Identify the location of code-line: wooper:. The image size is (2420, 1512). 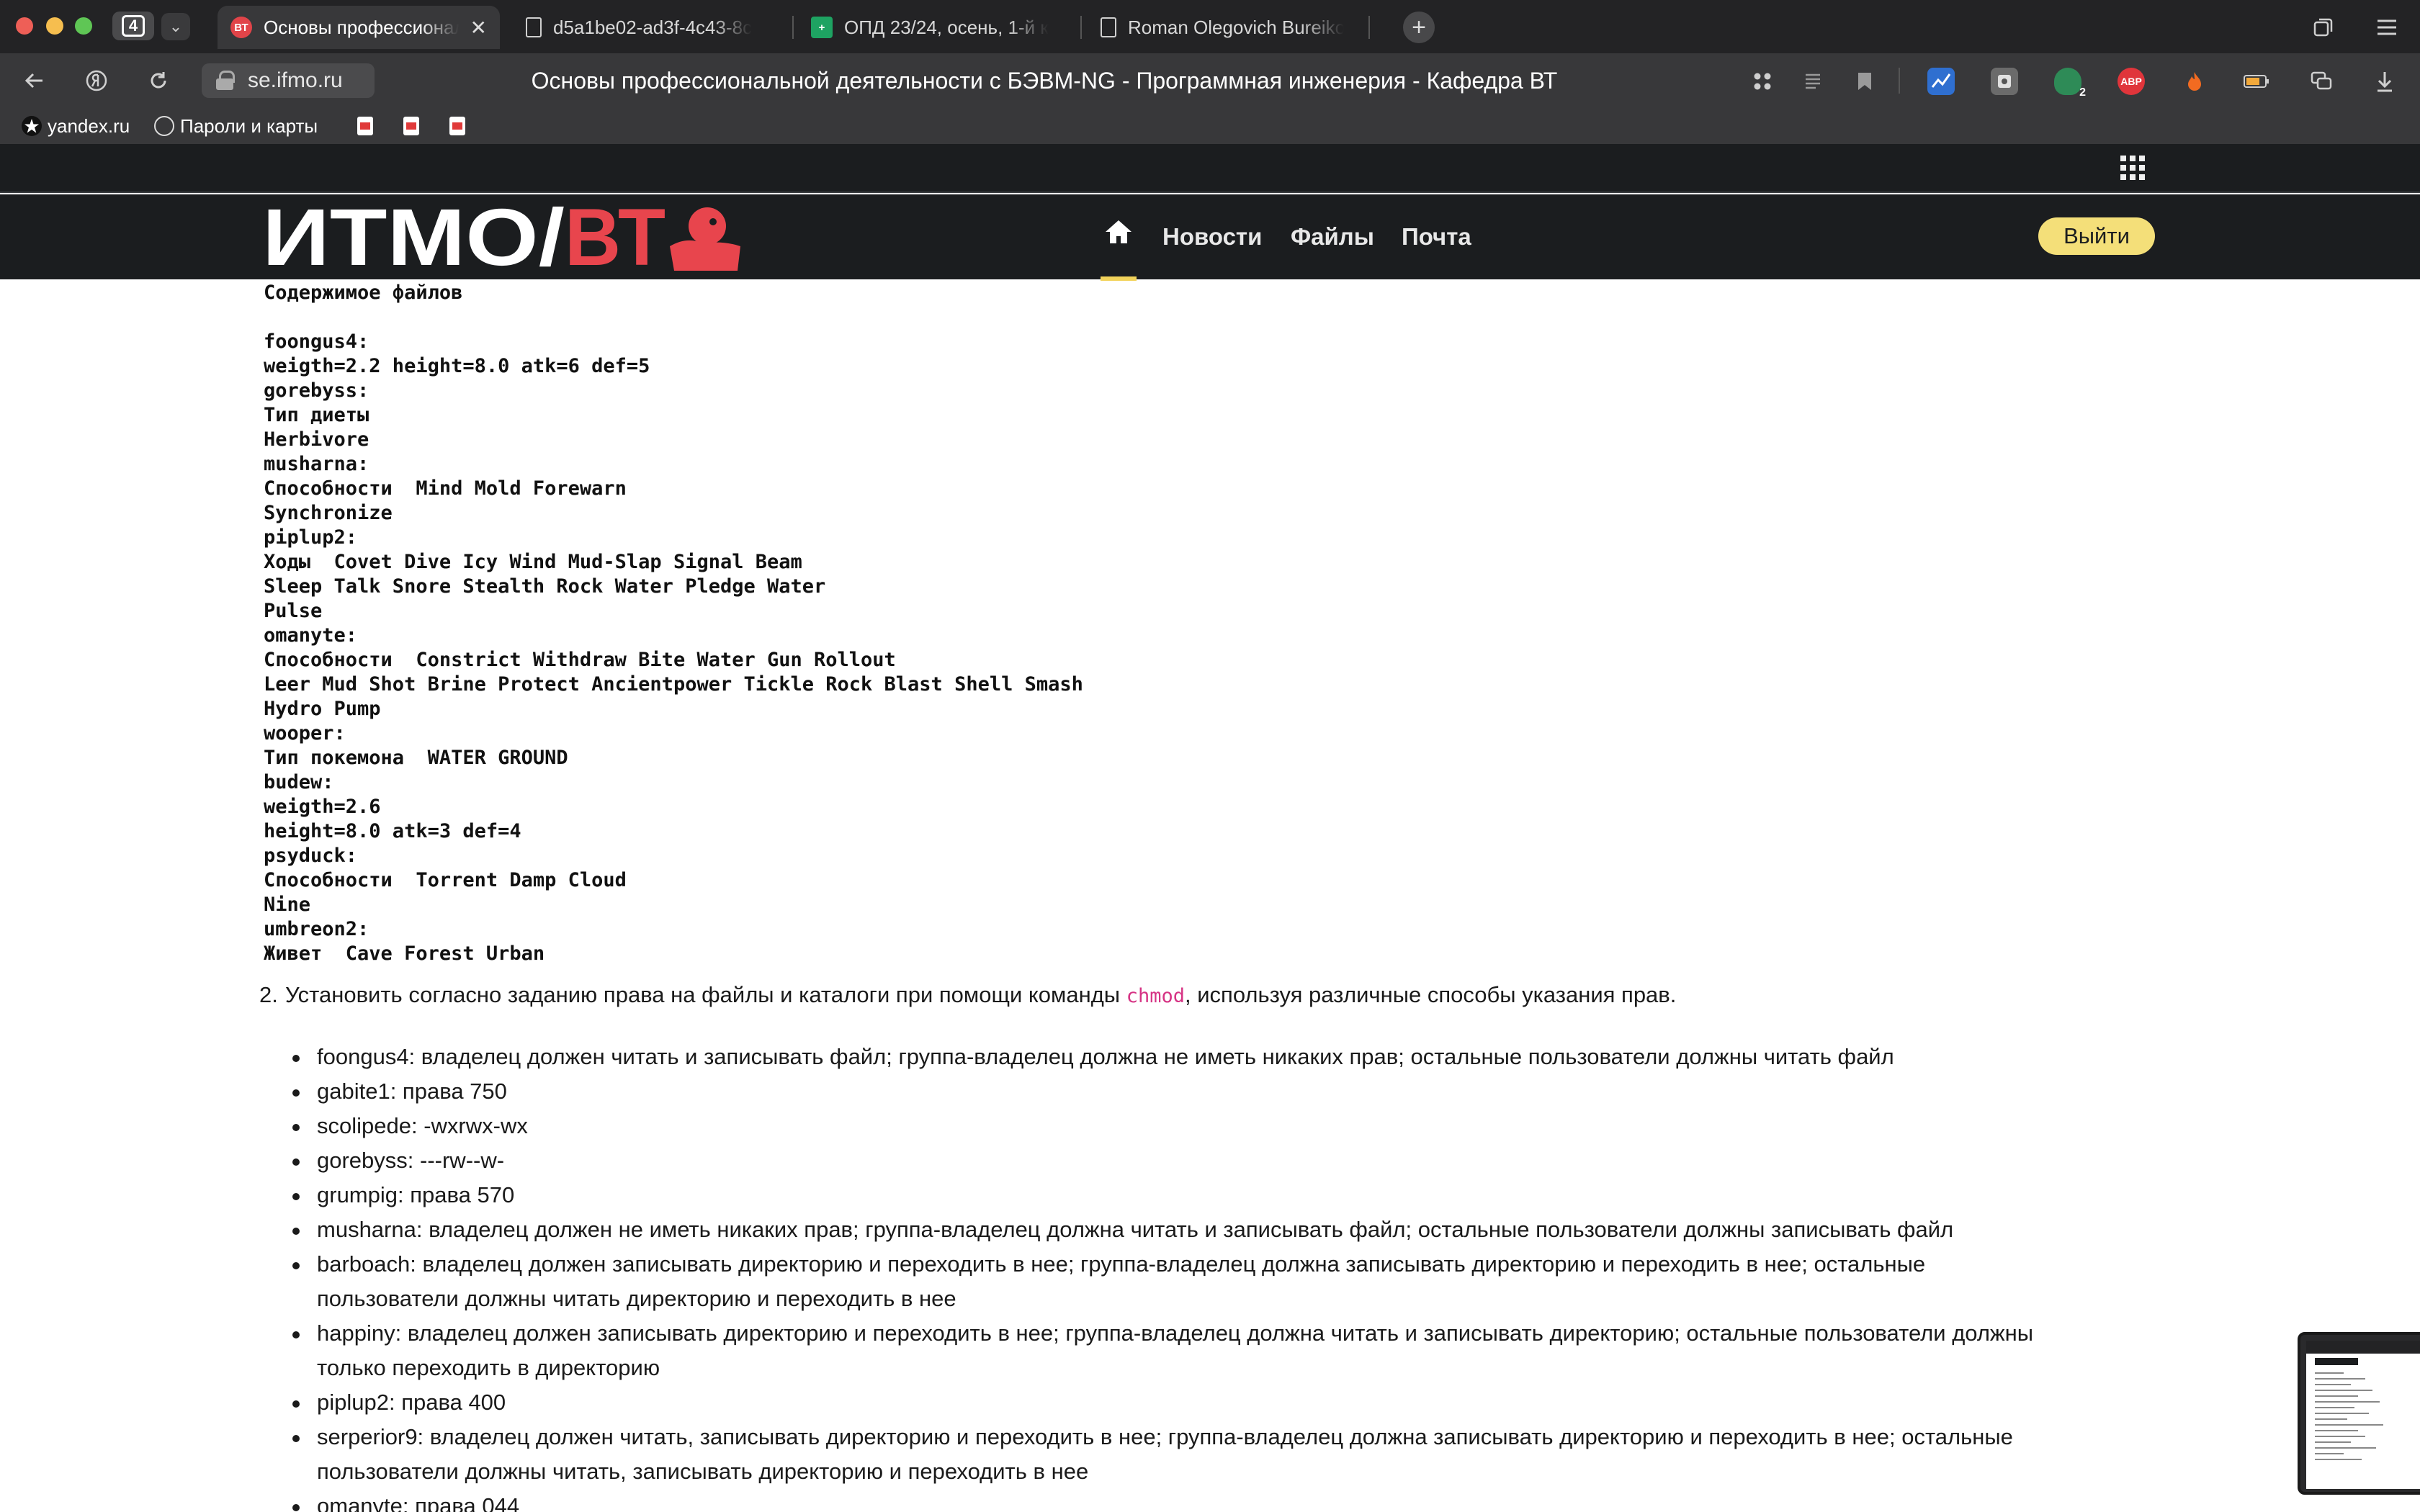
(305, 733).